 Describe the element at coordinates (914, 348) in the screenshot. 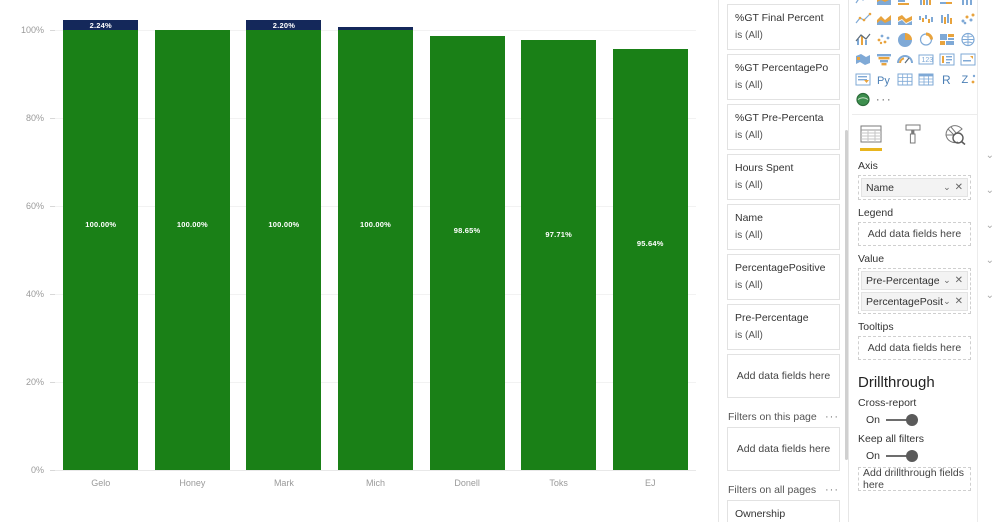

I see `tooltips-well-dropzone: Add data fields here` at that location.